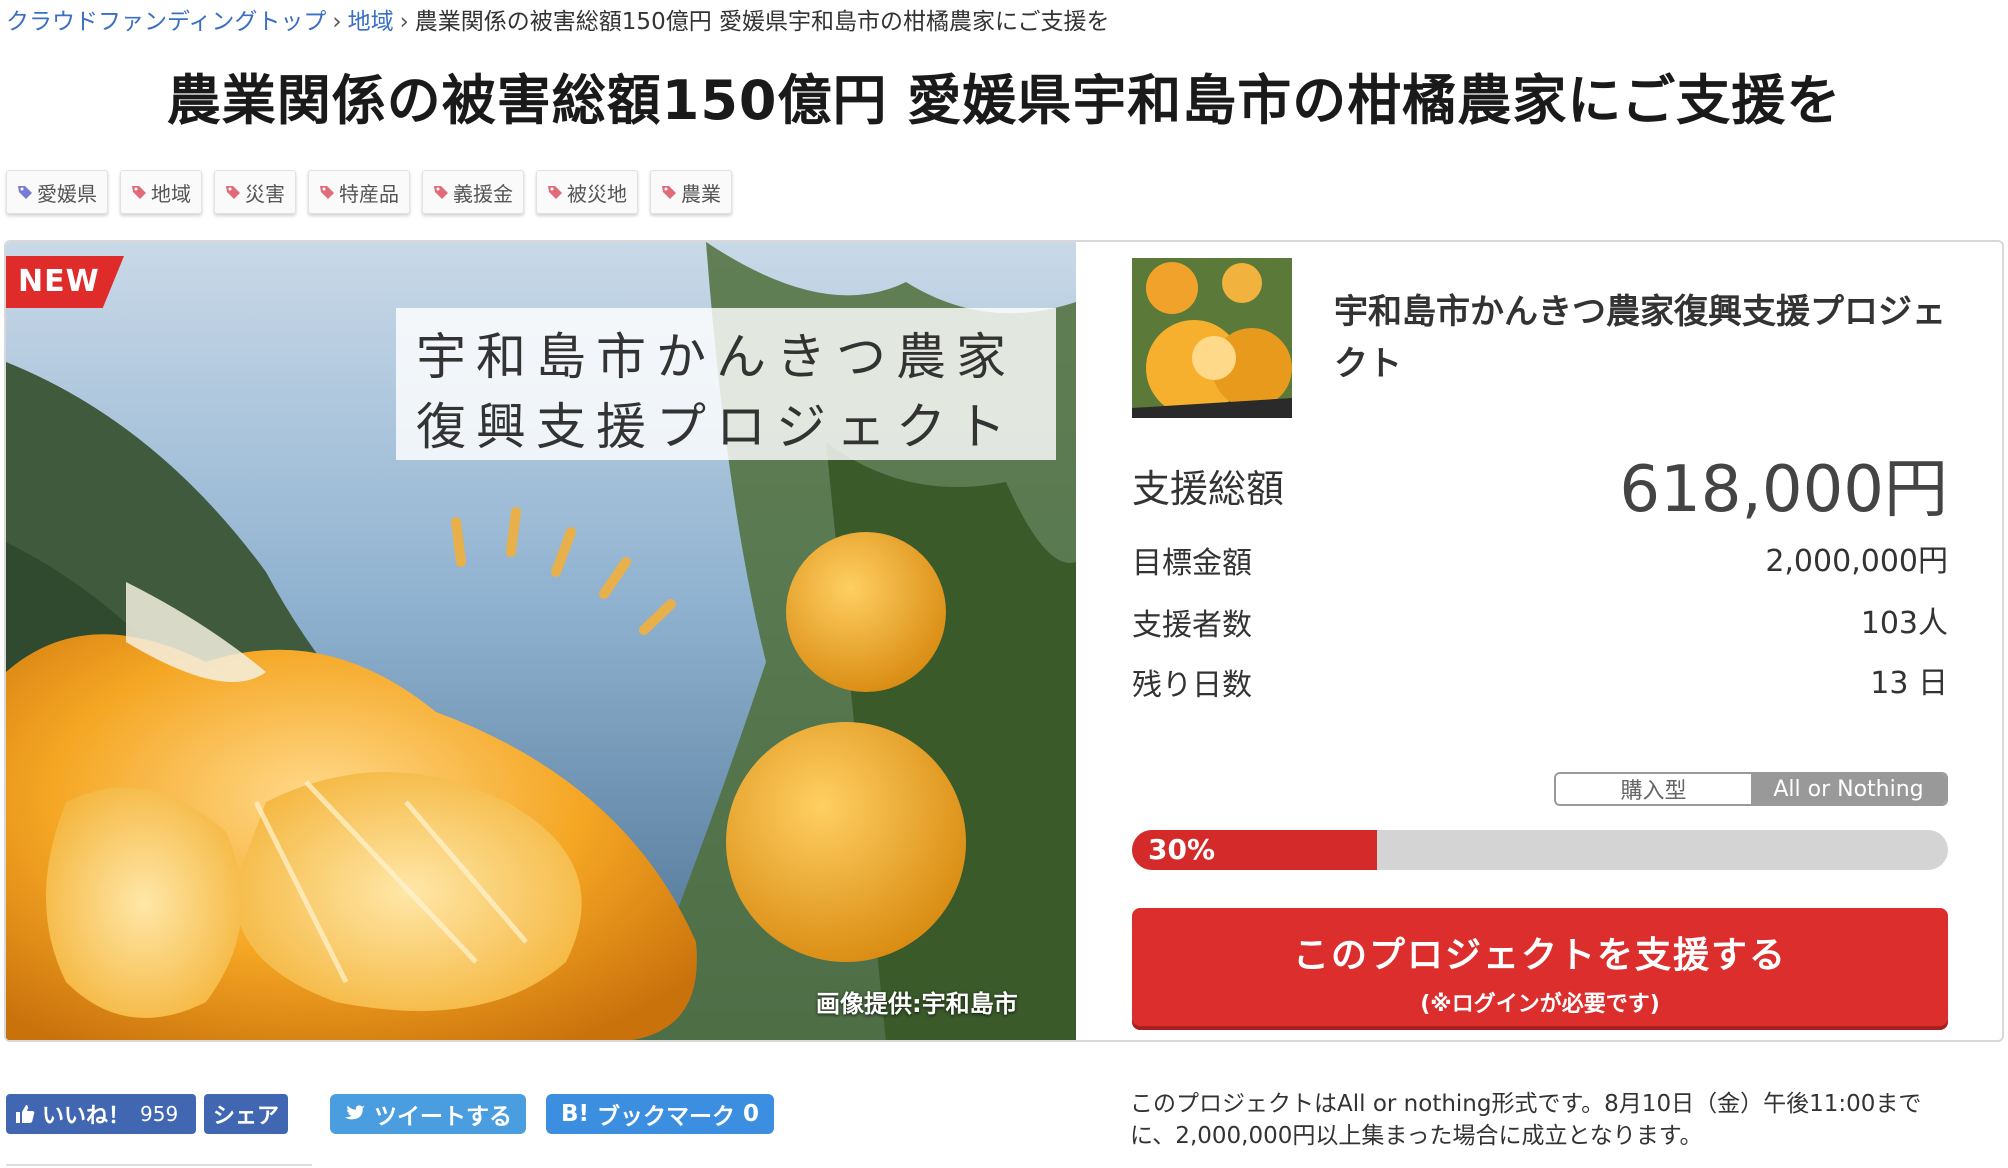  What do you see at coordinates (246, 1114) in the screenshot?
I see `facebook-share-button: シェア` at bounding box center [246, 1114].